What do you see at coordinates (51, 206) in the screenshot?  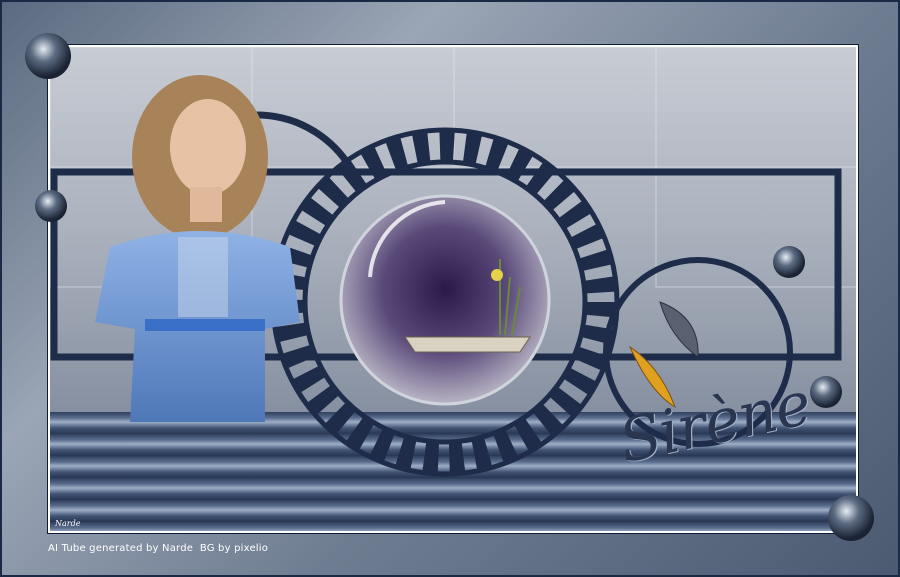 I see `bead-left-icon` at bounding box center [51, 206].